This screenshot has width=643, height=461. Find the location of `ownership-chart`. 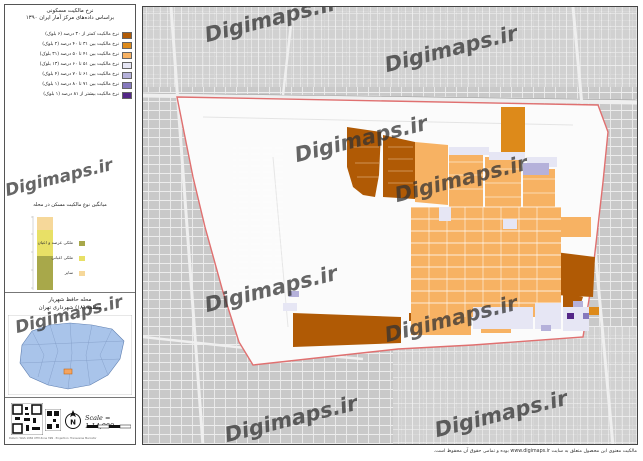

ownership-chart is located at coordinates (42, 253).